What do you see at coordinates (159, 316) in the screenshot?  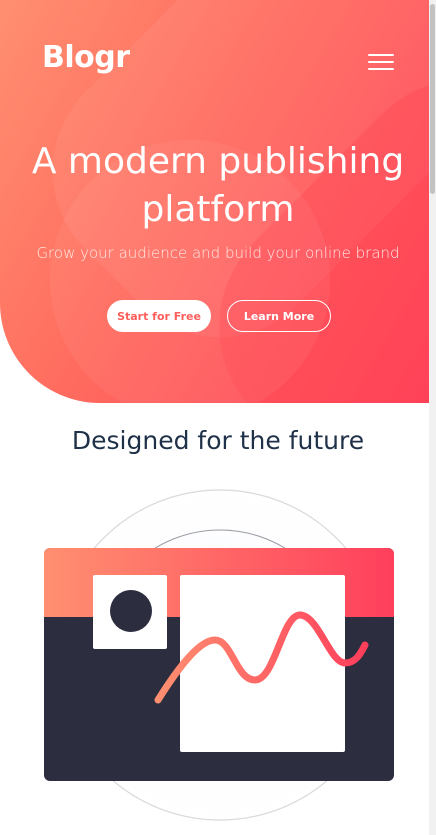 I see `start-for-free-button: Start for Free` at bounding box center [159, 316].